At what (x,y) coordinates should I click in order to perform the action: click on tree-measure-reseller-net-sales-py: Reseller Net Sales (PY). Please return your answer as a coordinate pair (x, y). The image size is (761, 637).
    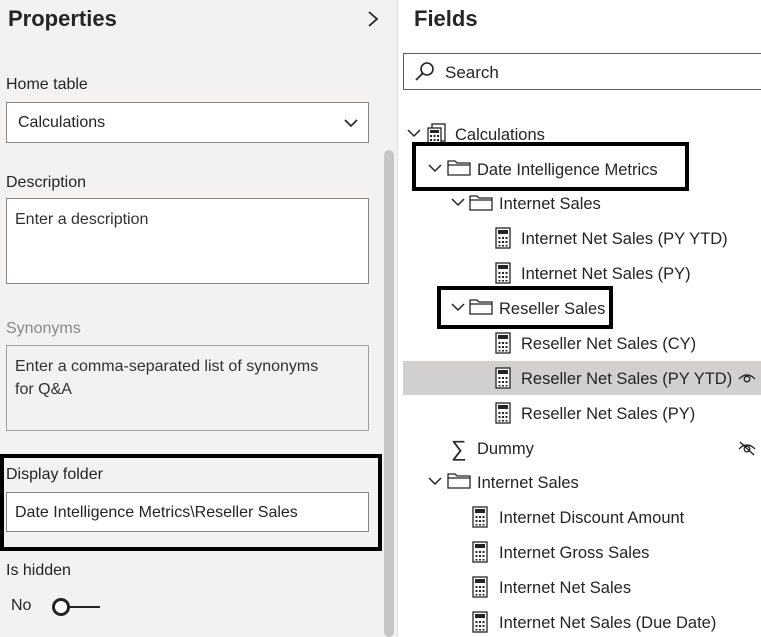
    Looking at the image, I should click on (608, 414).